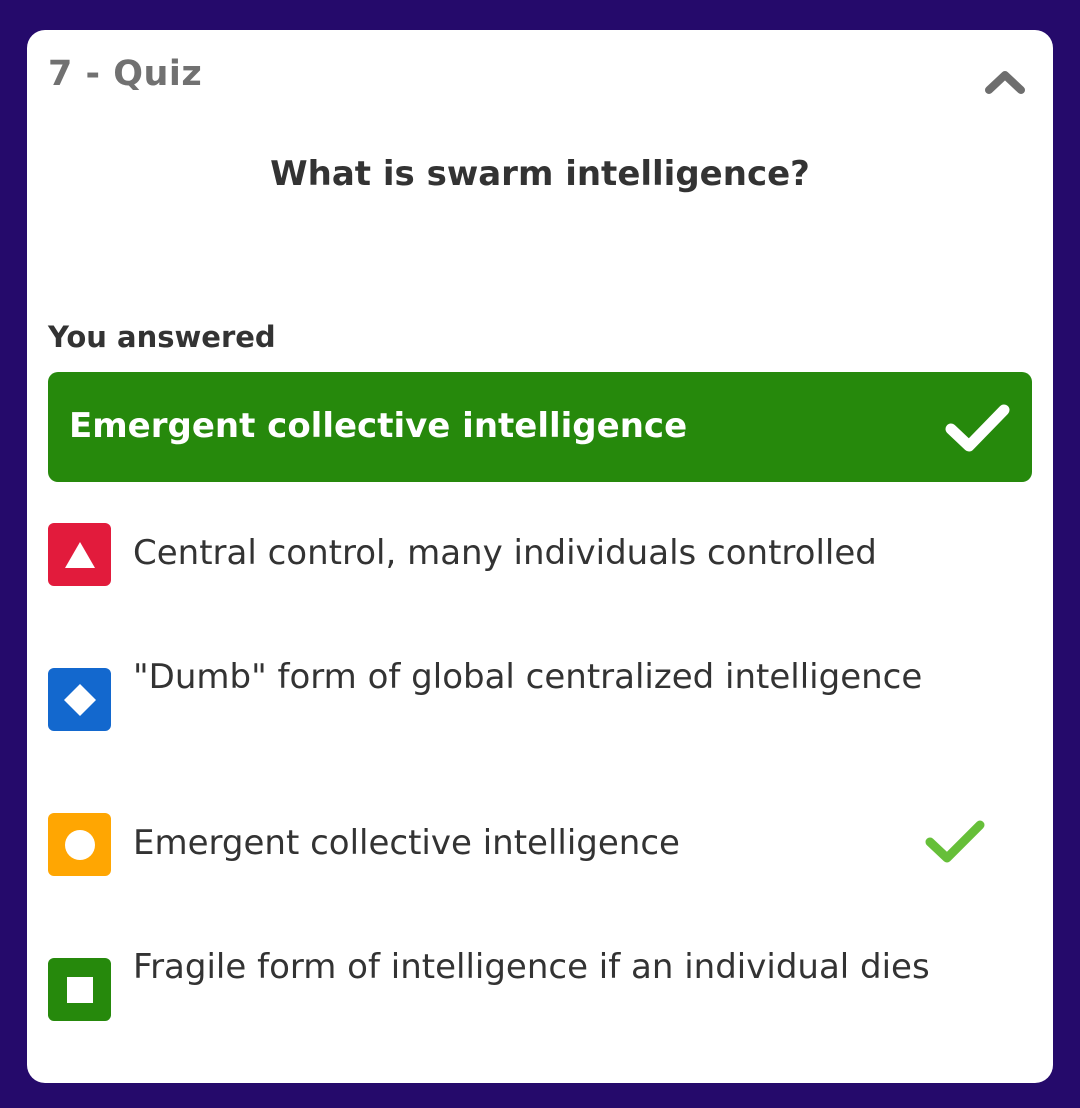 This screenshot has height=1108, width=1080. What do you see at coordinates (977, 428) in the screenshot?
I see `checkmark-icon` at bounding box center [977, 428].